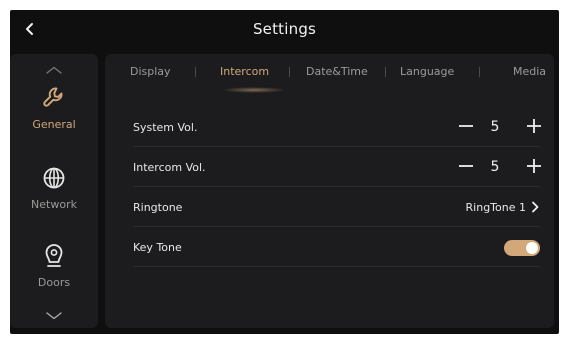 Image resolution: width=569 pixels, height=337 pixels. I want to click on system-volume-label: System Vol., so click(165, 127).